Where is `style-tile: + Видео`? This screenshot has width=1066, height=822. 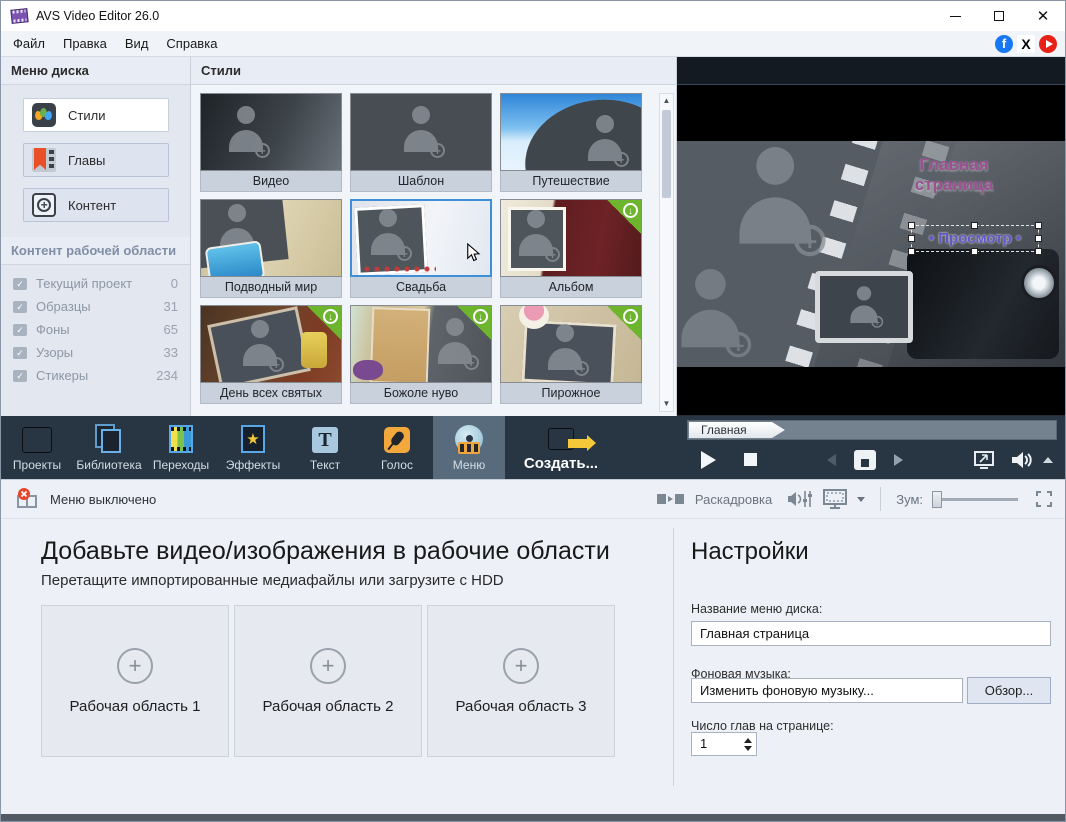
style-tile: + Видео is located at coordinates (271, 142).